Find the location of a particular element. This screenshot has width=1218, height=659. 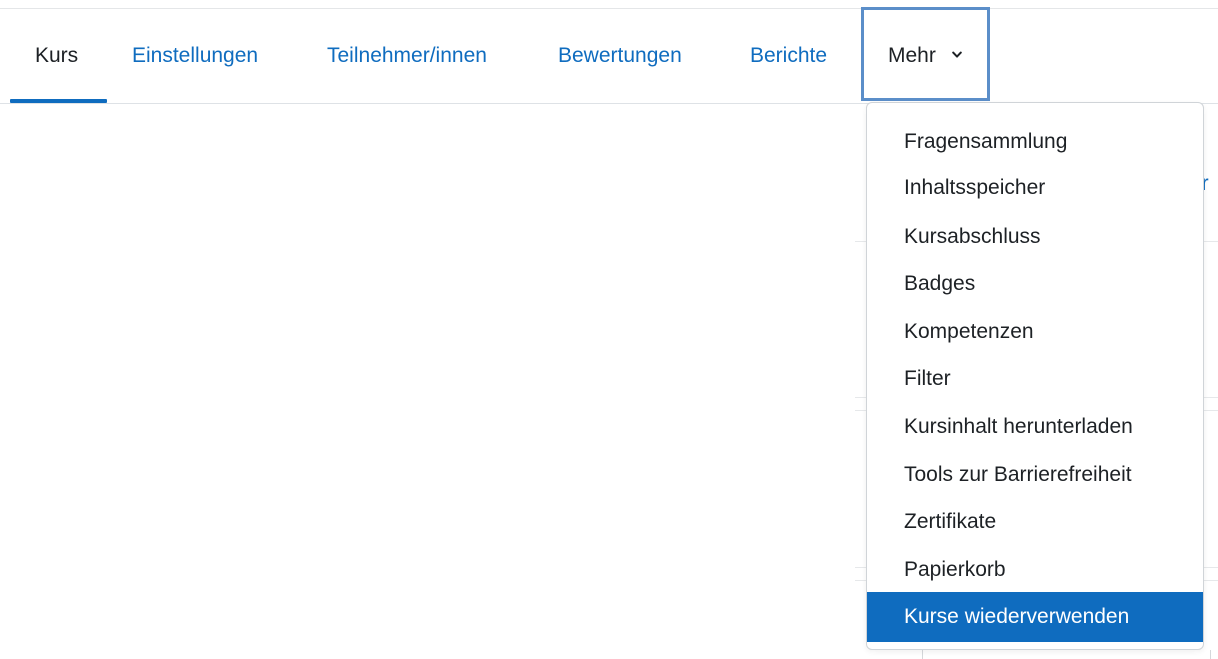

tab-teilnehmer: Teilnehmer/innen is located at coordinates (407, 56).